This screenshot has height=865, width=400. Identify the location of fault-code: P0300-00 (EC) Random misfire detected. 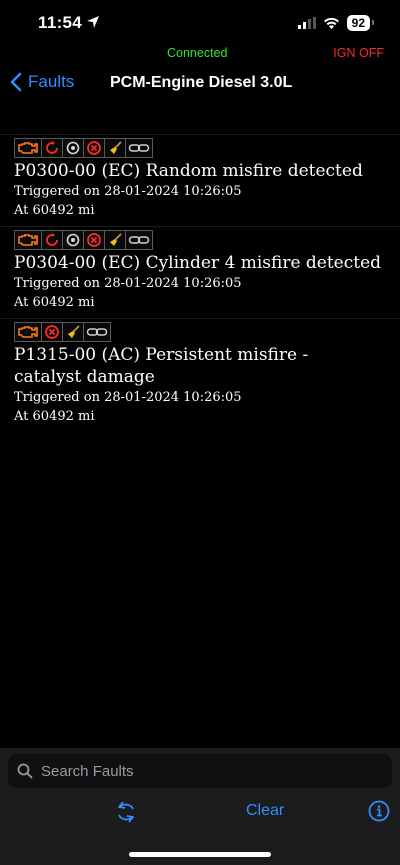
(188, 171).